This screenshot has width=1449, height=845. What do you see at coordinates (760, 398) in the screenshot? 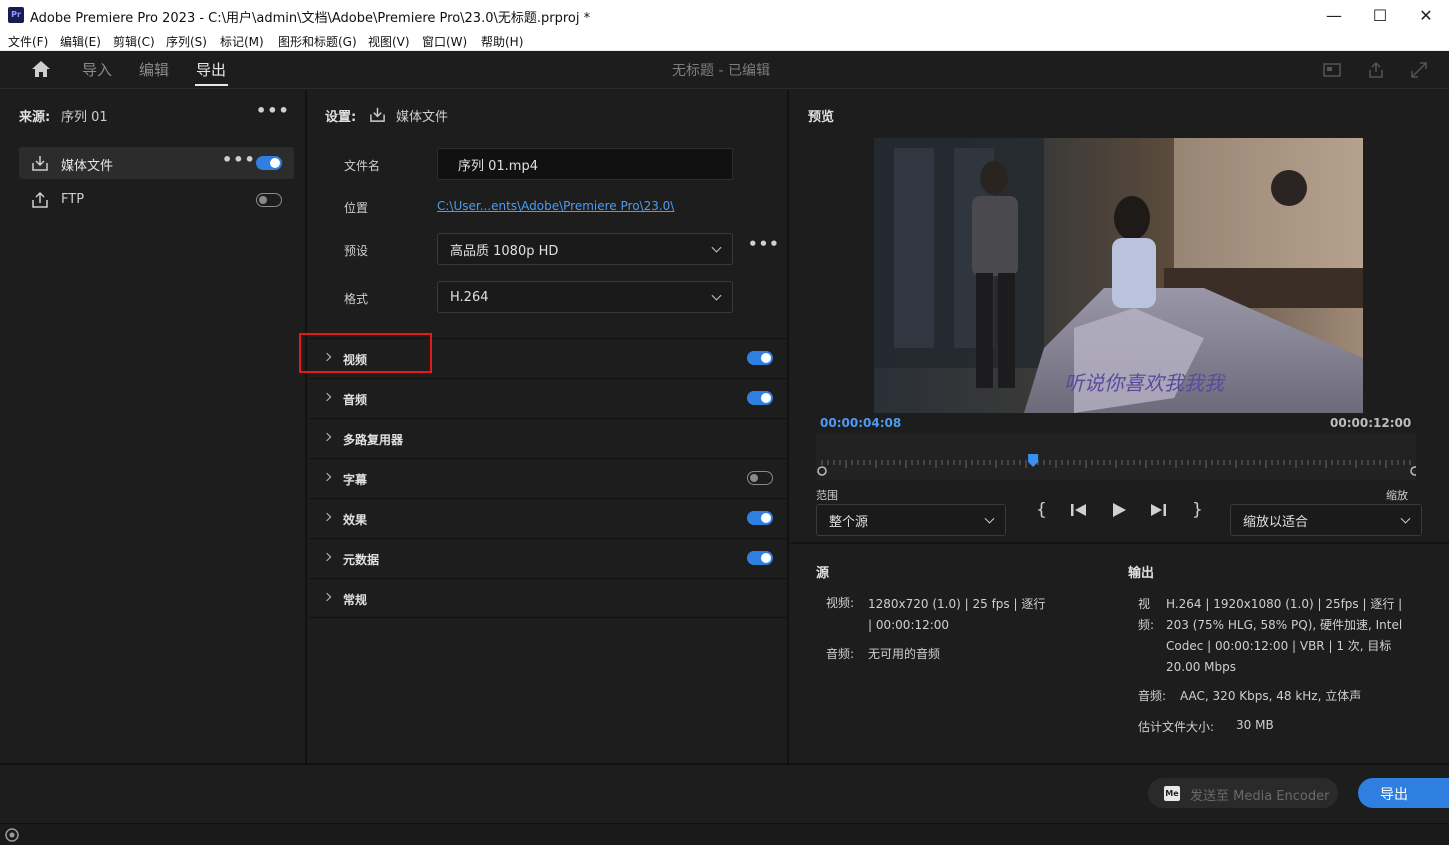
I see `audio-toggle` at bounding box center [760, 398].